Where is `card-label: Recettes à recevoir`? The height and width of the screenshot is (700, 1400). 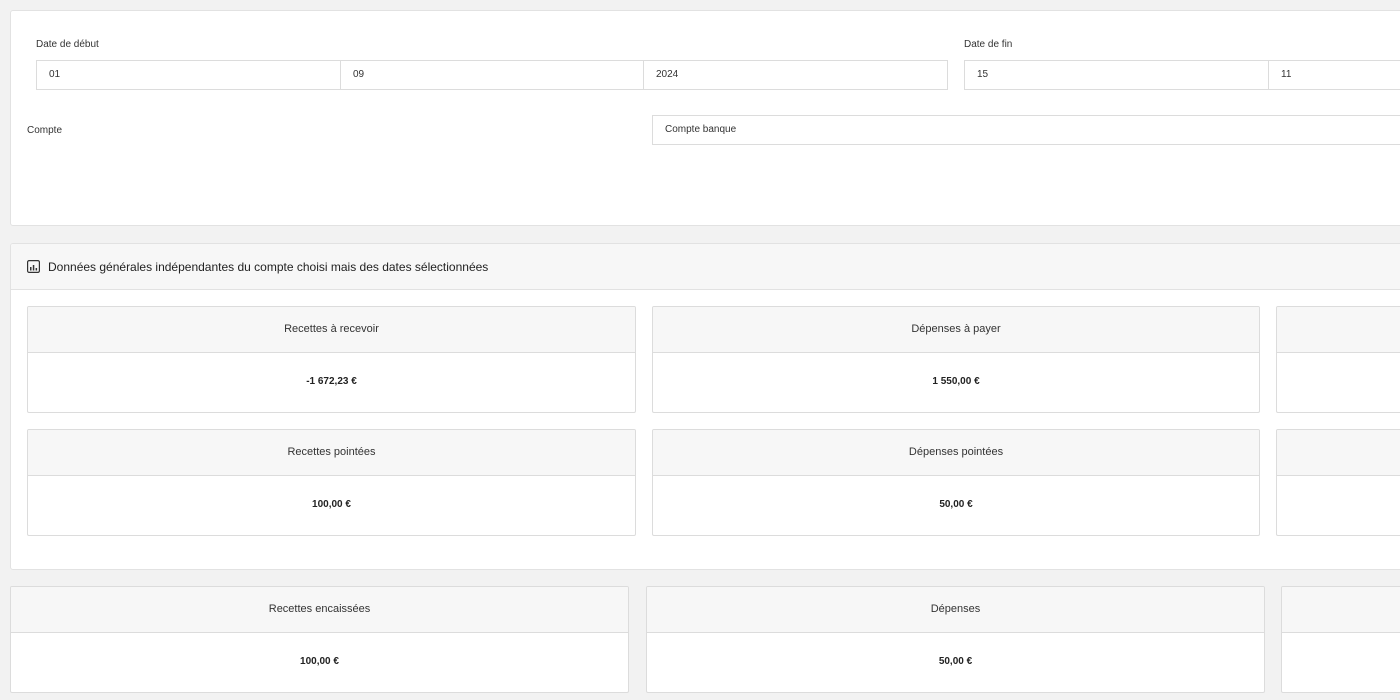 card-label: Recettes à recevoir is located at coordinates (331, 330).